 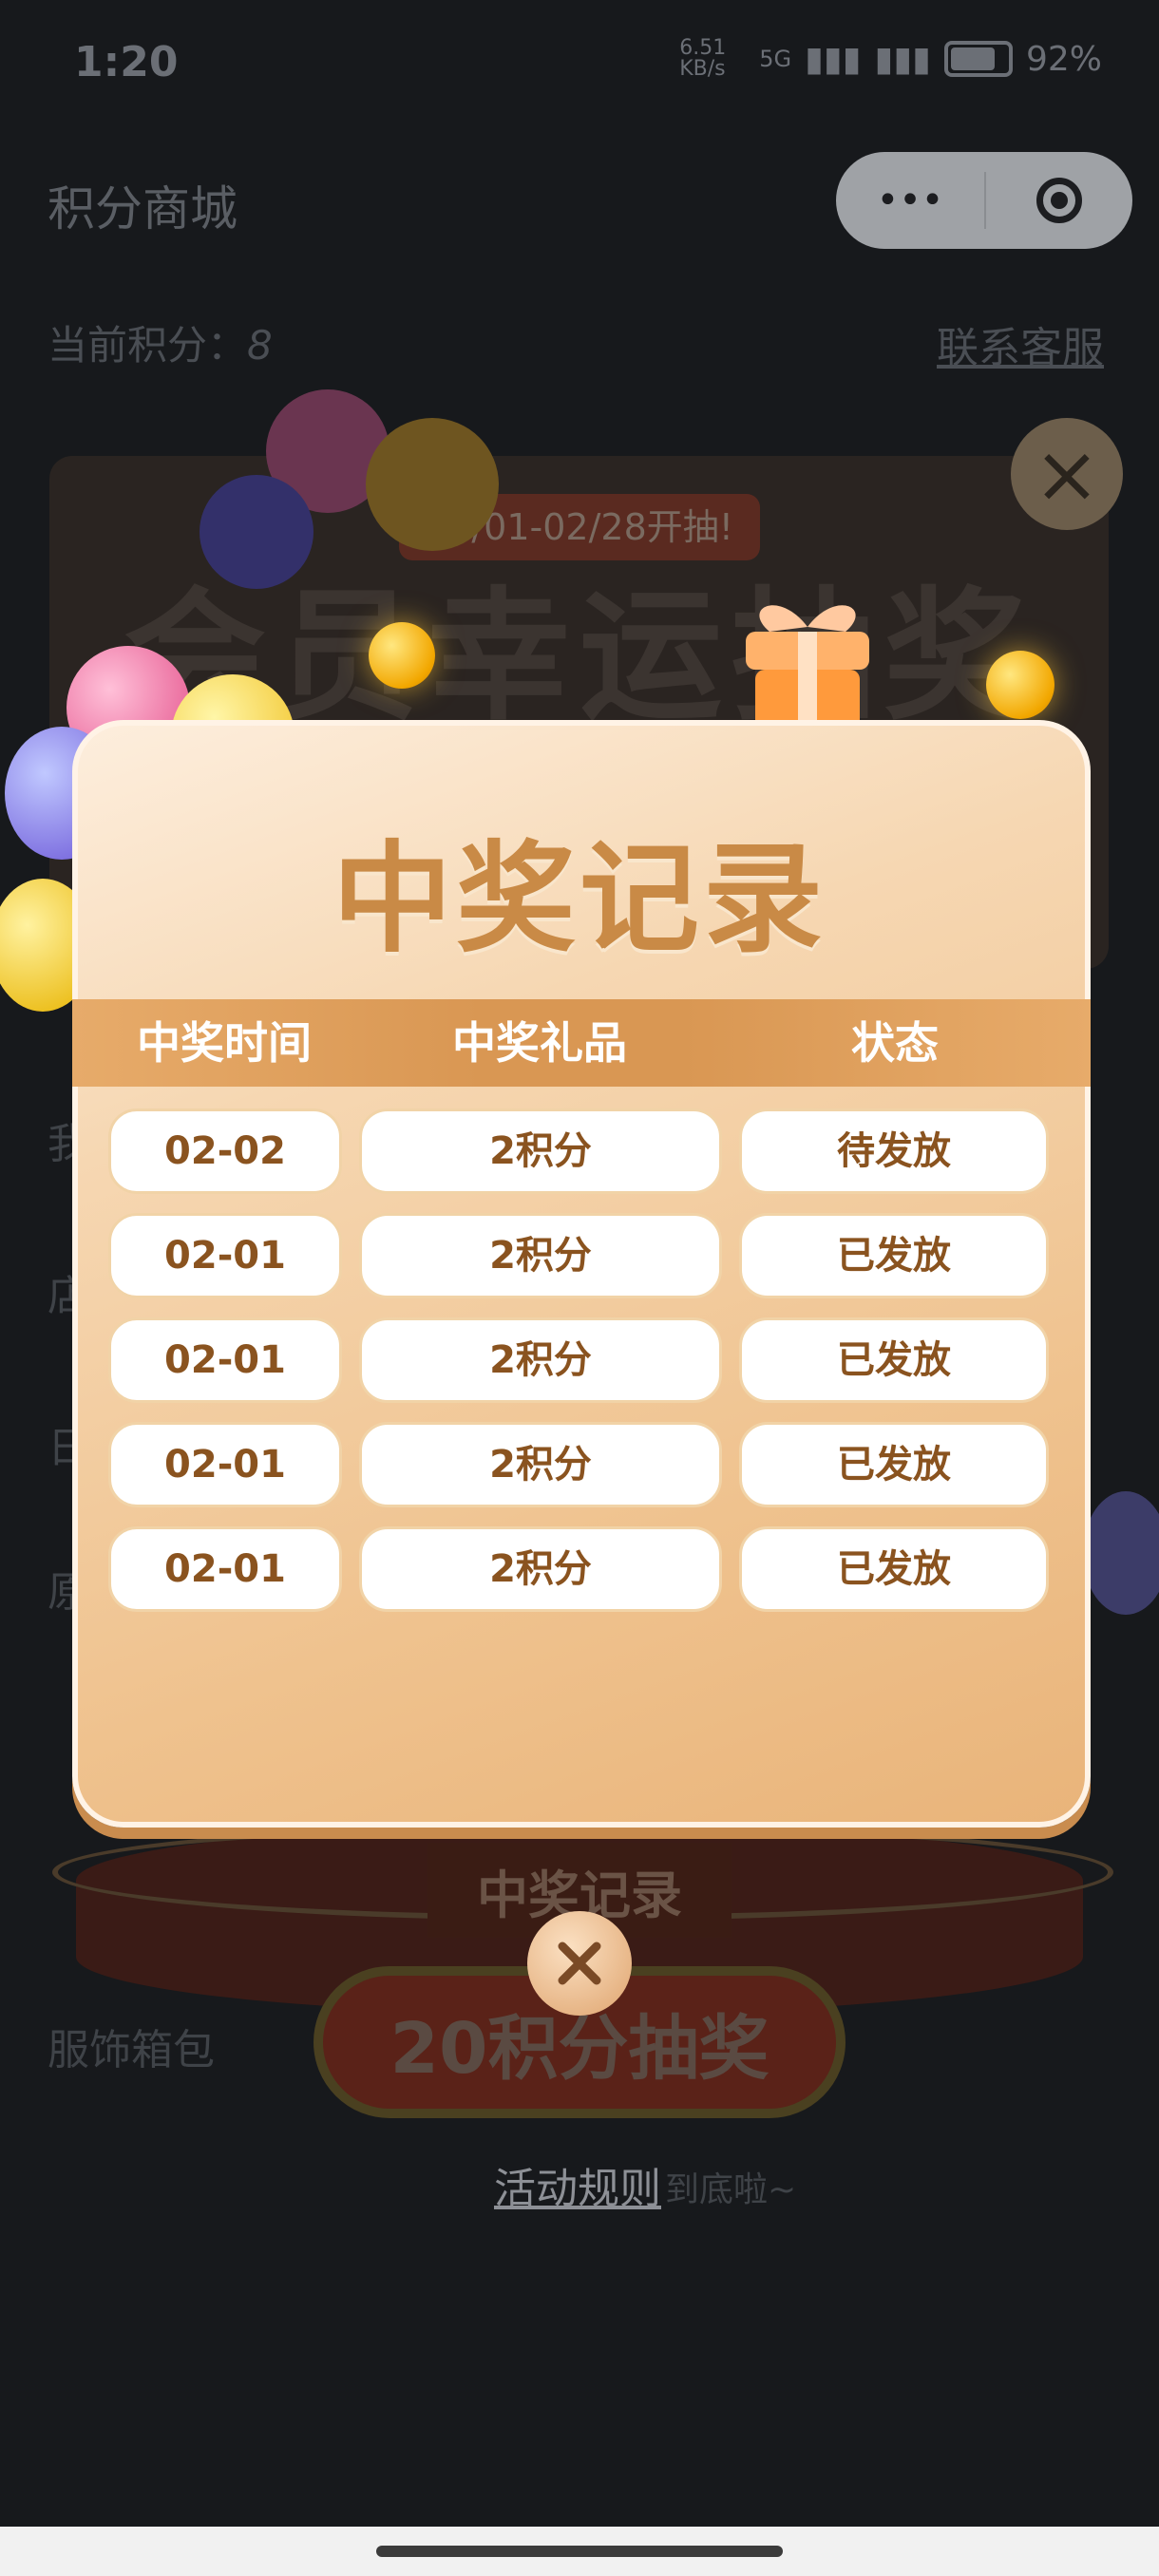 I want to click on column-header-status: 状态, so click(x=895, y=1043).